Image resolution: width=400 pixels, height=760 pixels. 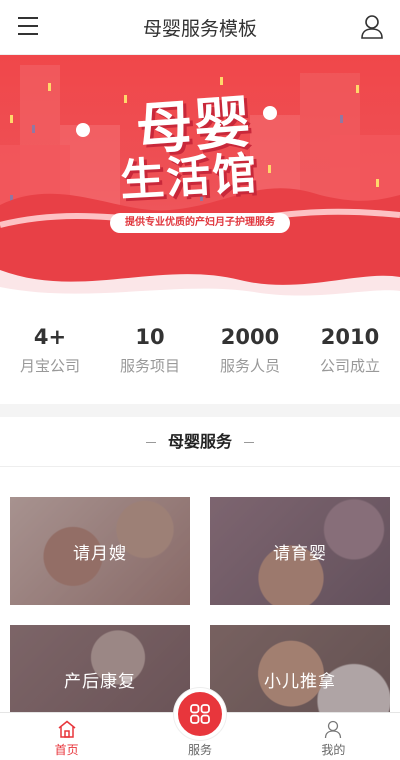 I want to click on title-dash-right, so click(x=249, y=442).